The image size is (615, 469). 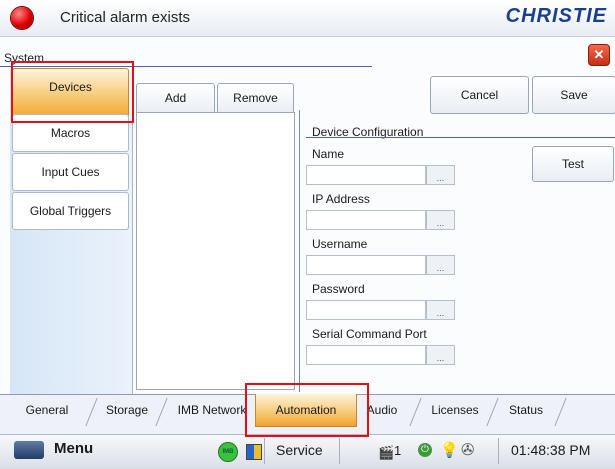 I want to click on projector-icon, so click(x=29, y=450).